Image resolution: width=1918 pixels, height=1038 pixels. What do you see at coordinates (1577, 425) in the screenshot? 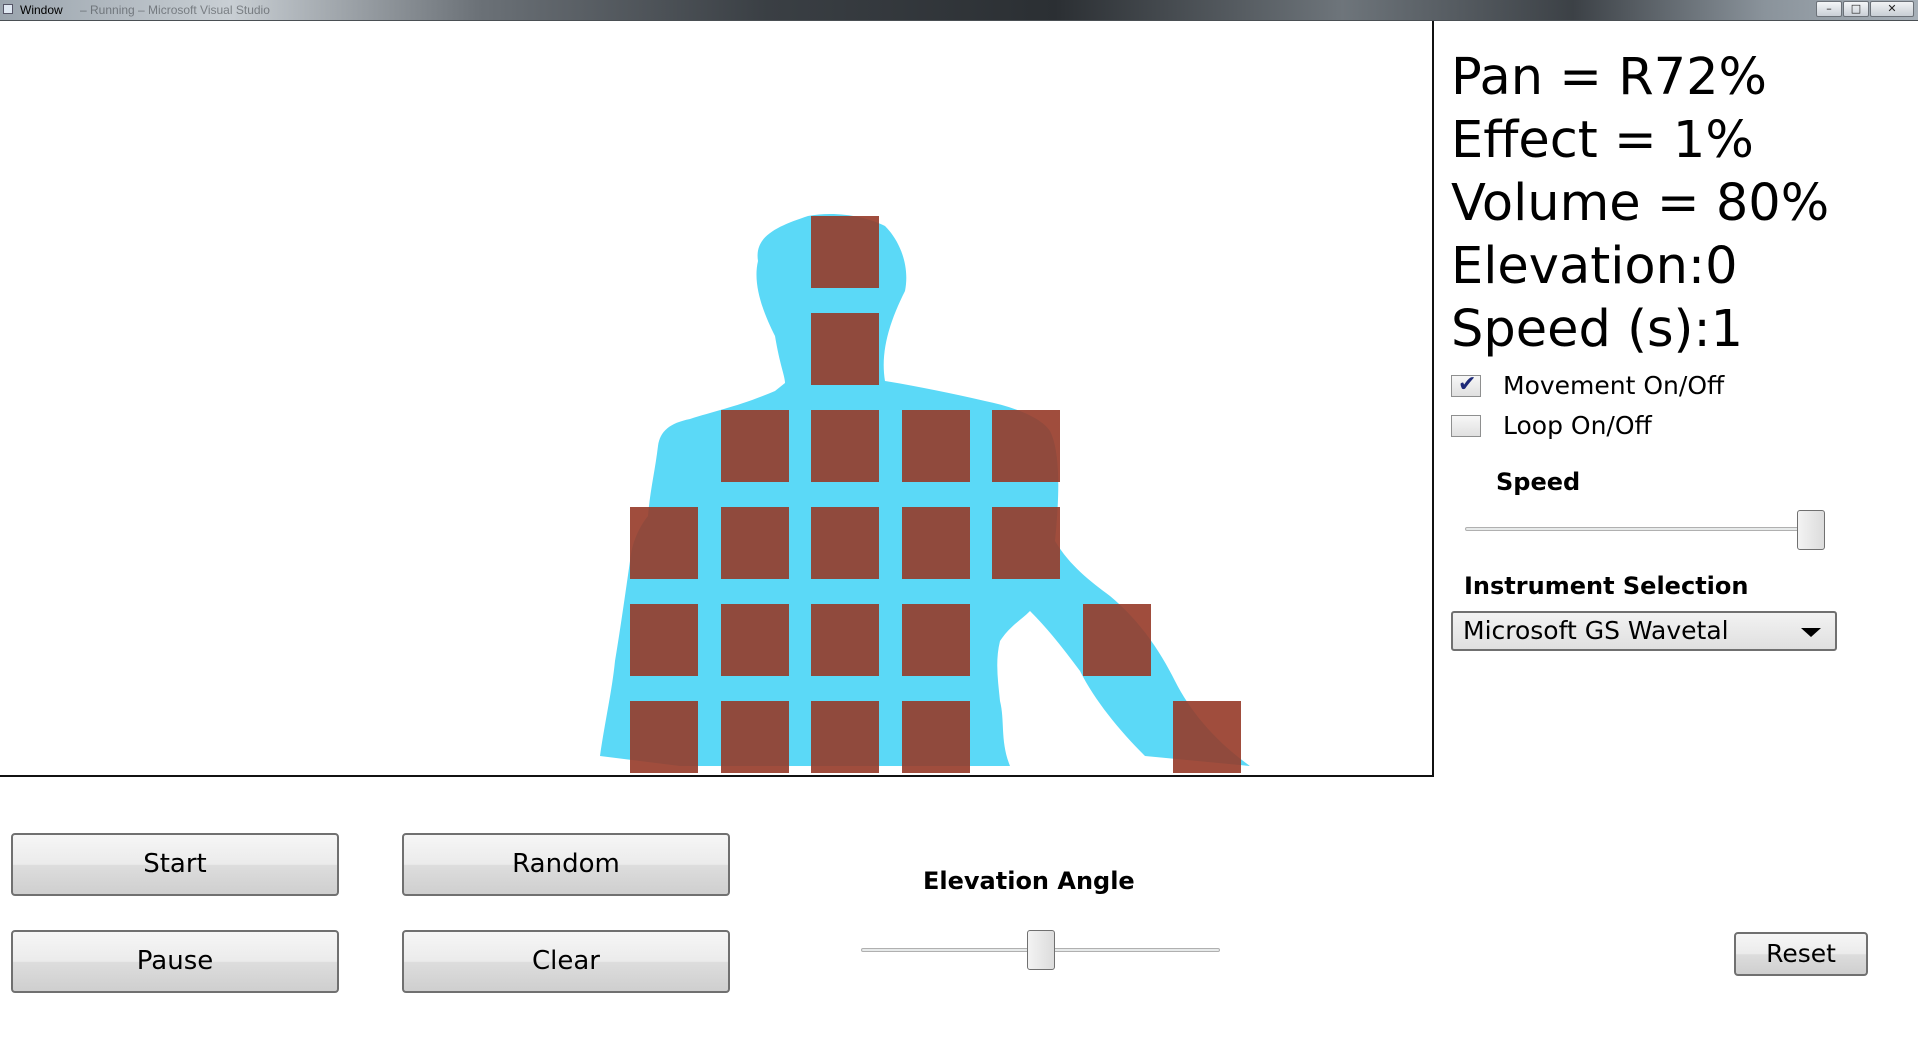
I see `loop-label: Loop On/Off` at bounding box center [1577, 425].